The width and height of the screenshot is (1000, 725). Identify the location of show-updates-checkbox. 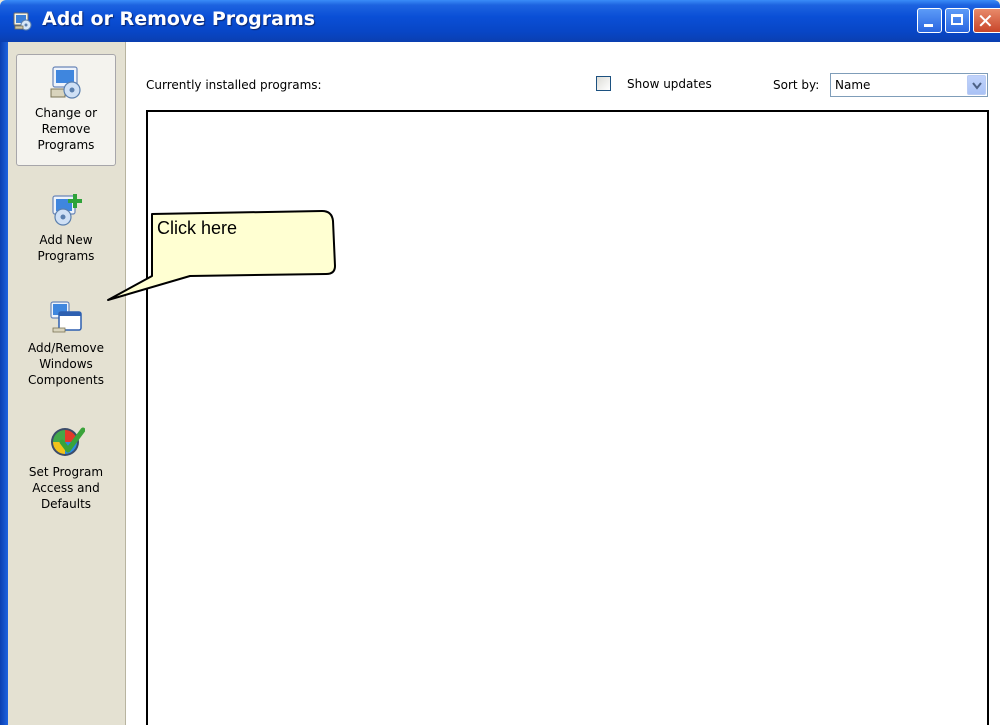
(603, 83).